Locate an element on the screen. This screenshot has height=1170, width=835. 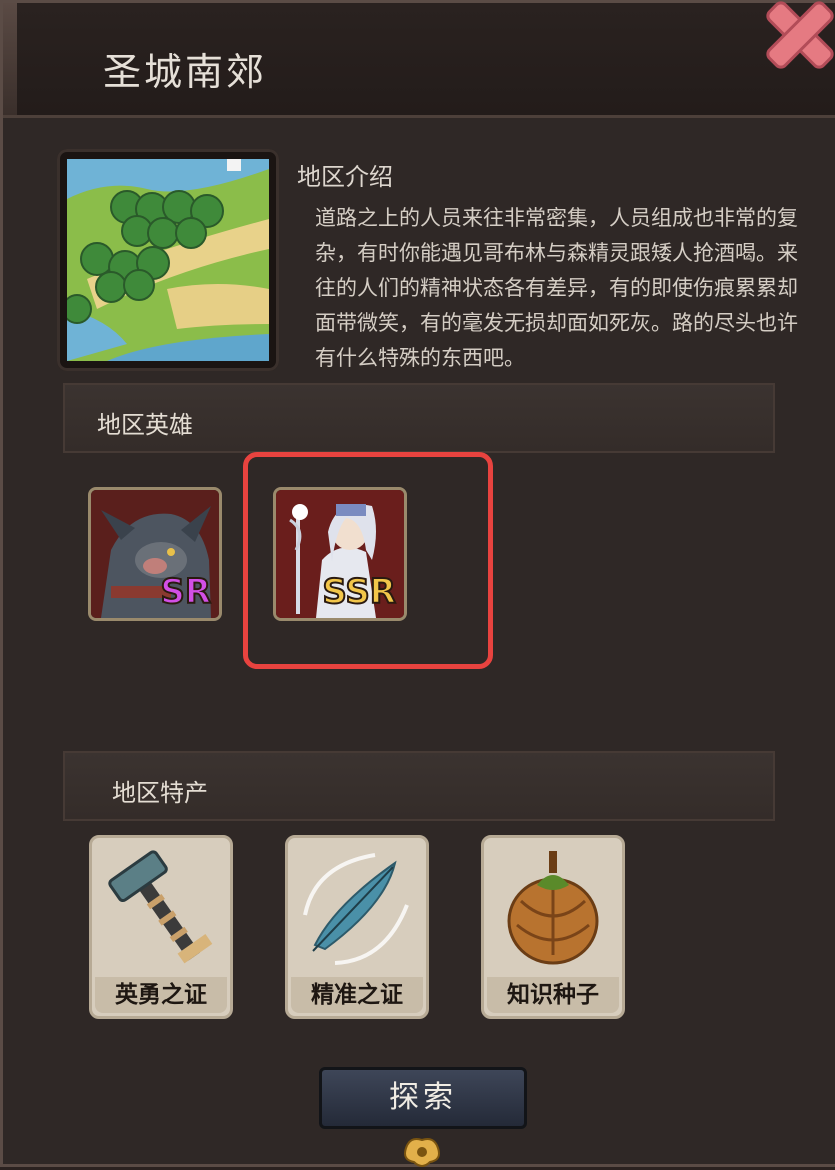
item-hammer: 英勇之证 is located at coordinates (161, 927).